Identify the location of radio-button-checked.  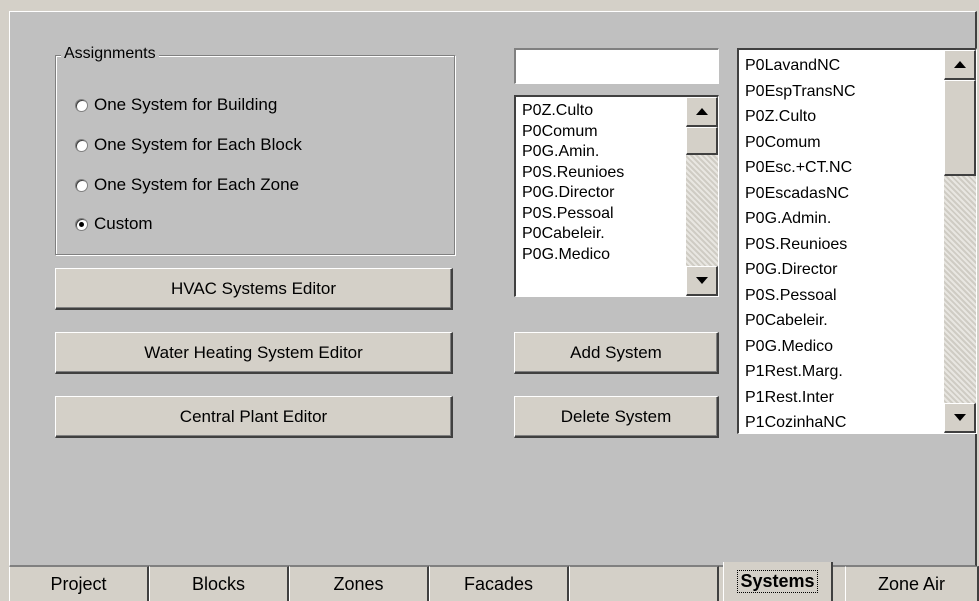
(81, 224).